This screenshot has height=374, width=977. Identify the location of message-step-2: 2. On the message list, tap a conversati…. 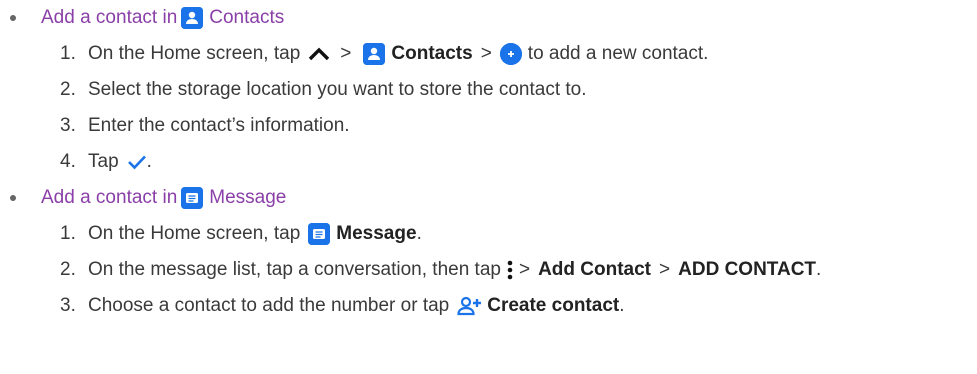
(440, 270).